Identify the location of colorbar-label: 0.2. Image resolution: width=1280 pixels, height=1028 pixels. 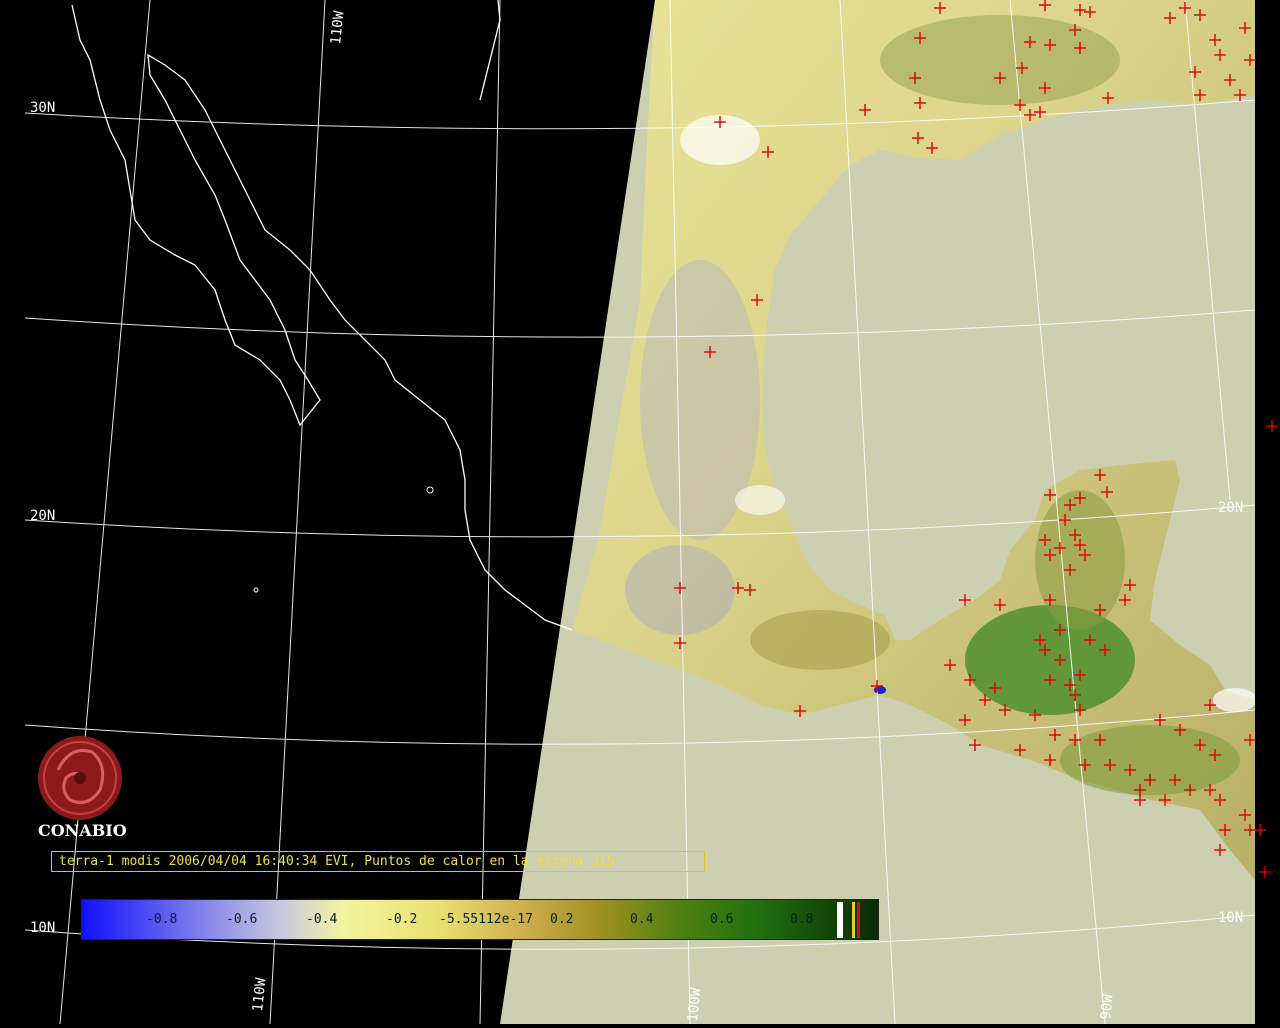
(562, 919).